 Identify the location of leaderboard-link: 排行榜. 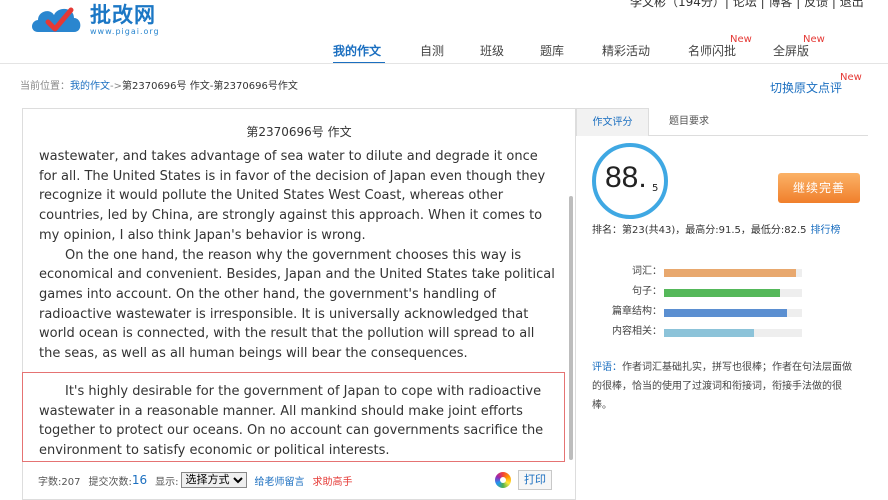
(826, 230).